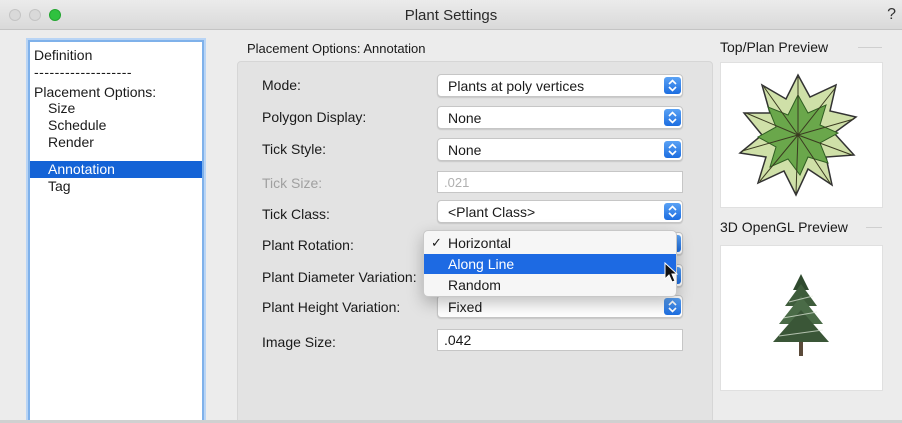  Describe the element at coordinates (774, 47) in the screenshot. I see `top-plan-preview-title: Top/Plan Preview` at that location.